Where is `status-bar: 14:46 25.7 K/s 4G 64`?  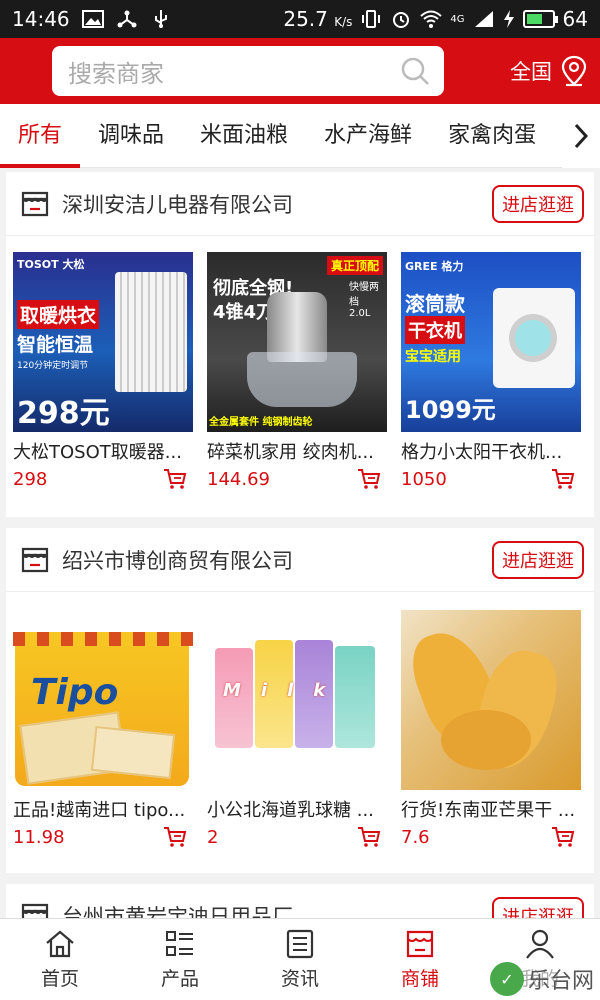 status-bar: 14:46 25.7 K/s 4G 64 is located at coordinates (300, 19).